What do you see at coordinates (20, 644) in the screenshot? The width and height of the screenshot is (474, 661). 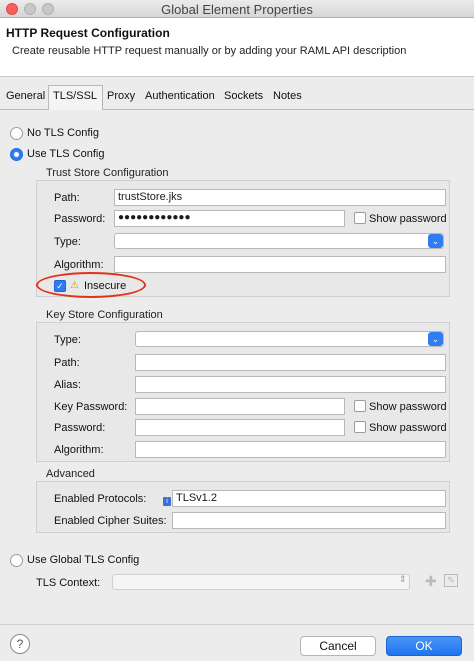 I see `help-icon: ?` at bounding box center [20, 644].